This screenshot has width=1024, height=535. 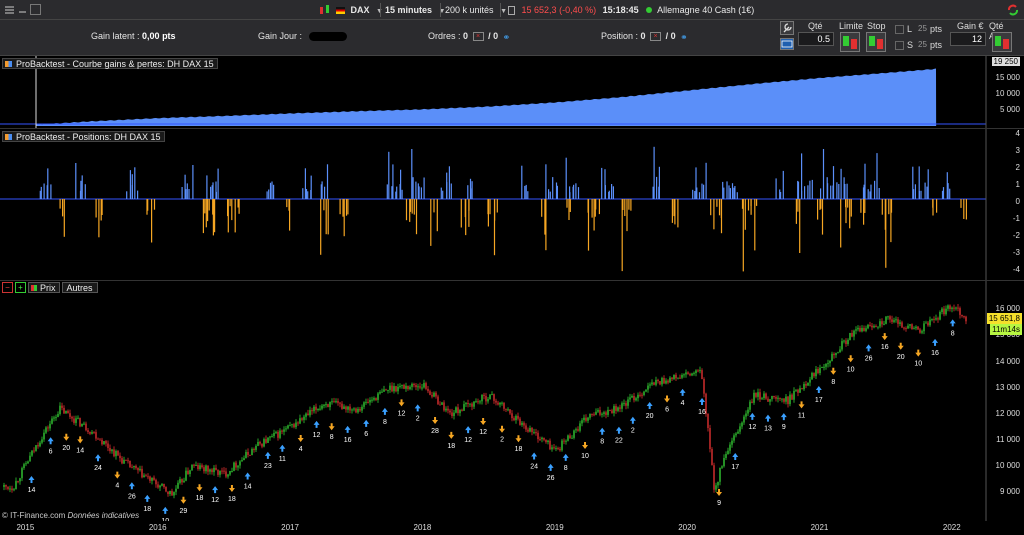 What do you see at coordinates (1002, 42) in the screenshot?
I see `qte-auto-button` at bounding box center [1002, 42].